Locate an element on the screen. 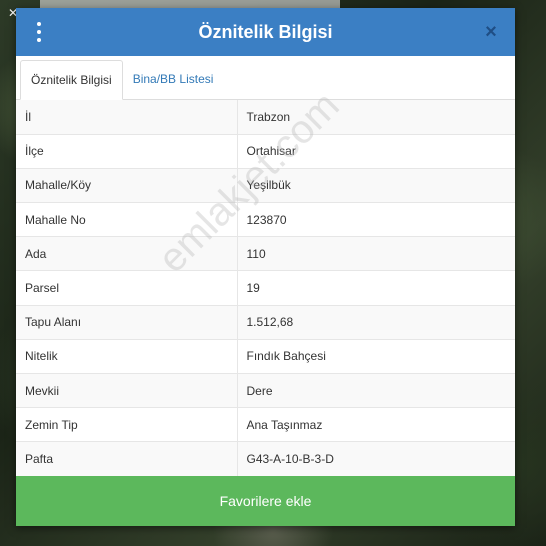  tab-attribute-info: Öznitelik Bilgisi is located at coordinates (71, 80).